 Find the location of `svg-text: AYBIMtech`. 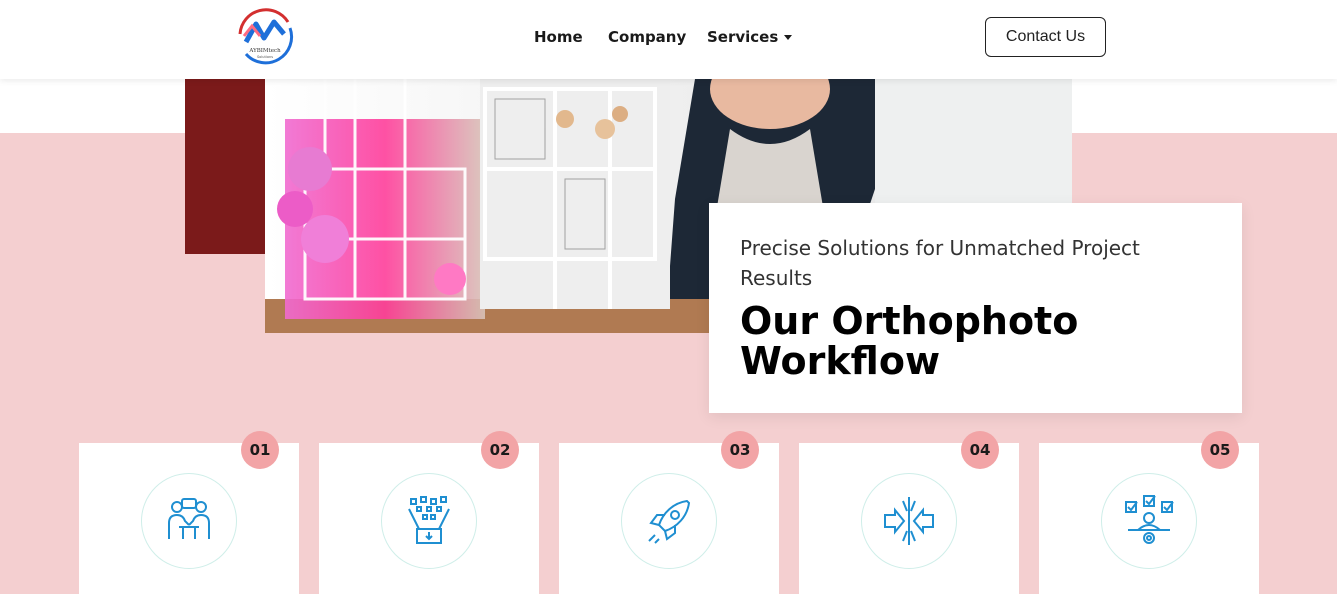

svg-text: AYBIMtech is located at coordinates (264, 51).